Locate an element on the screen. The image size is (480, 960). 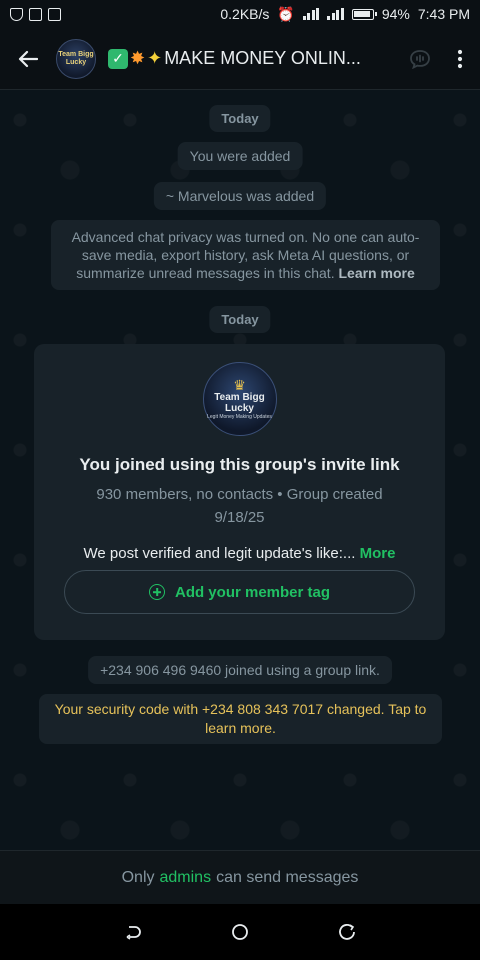
activity-icon is located at coordinates (54, 14).